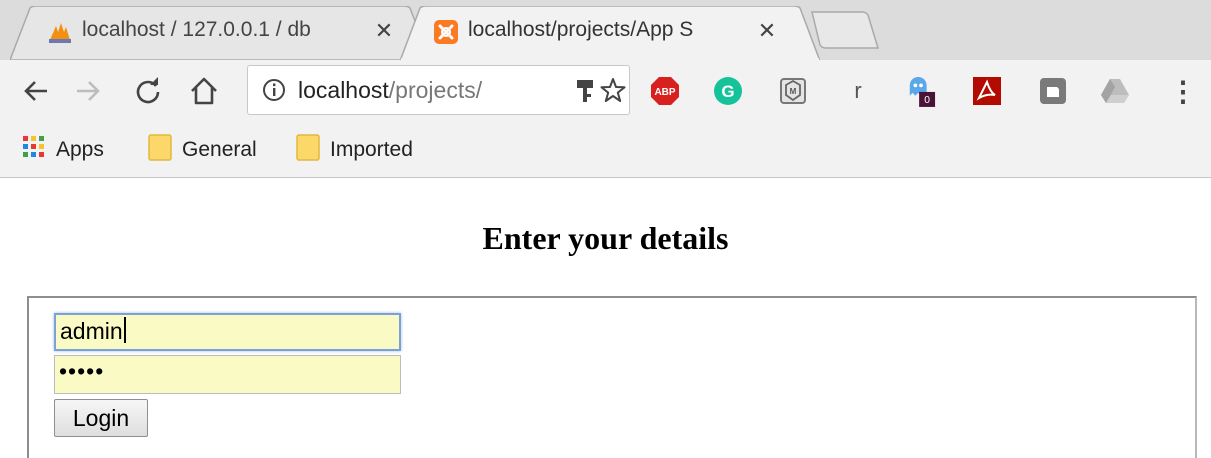 The width and height of the screenshot is (1211, 458). Describe the element at coordinates (227, 374) in the screenshot. I see `password-field: •••••` at that location.